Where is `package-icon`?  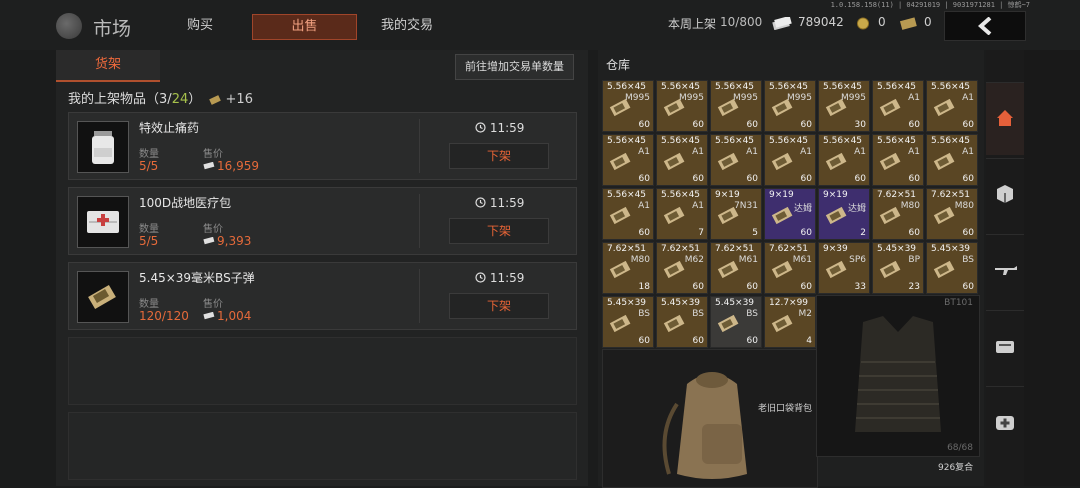 package-icon is located at coordinates (1005, 194).